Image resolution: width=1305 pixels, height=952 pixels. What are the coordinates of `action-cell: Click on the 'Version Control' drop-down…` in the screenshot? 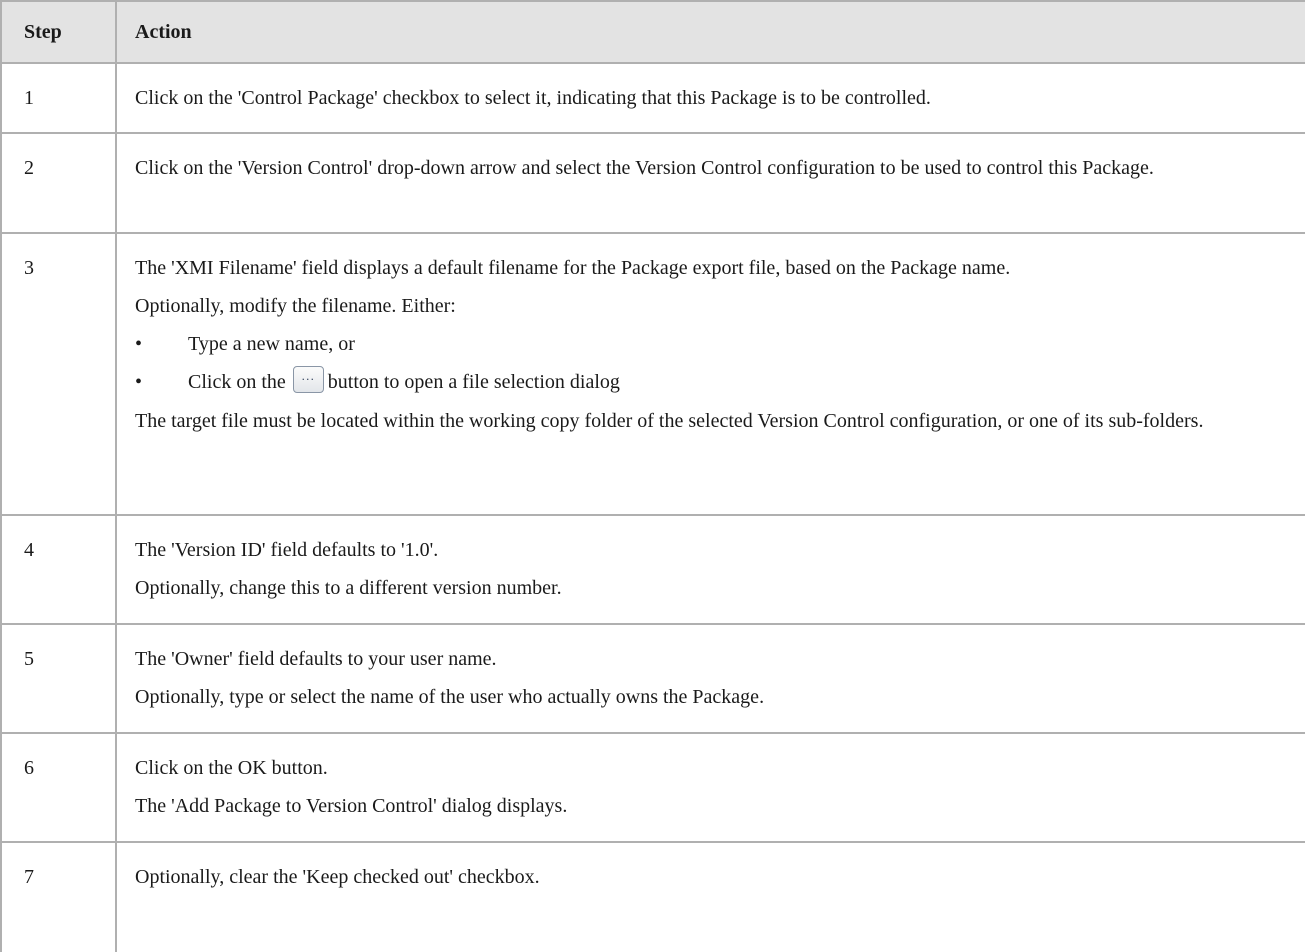 It's located at (710, 183).